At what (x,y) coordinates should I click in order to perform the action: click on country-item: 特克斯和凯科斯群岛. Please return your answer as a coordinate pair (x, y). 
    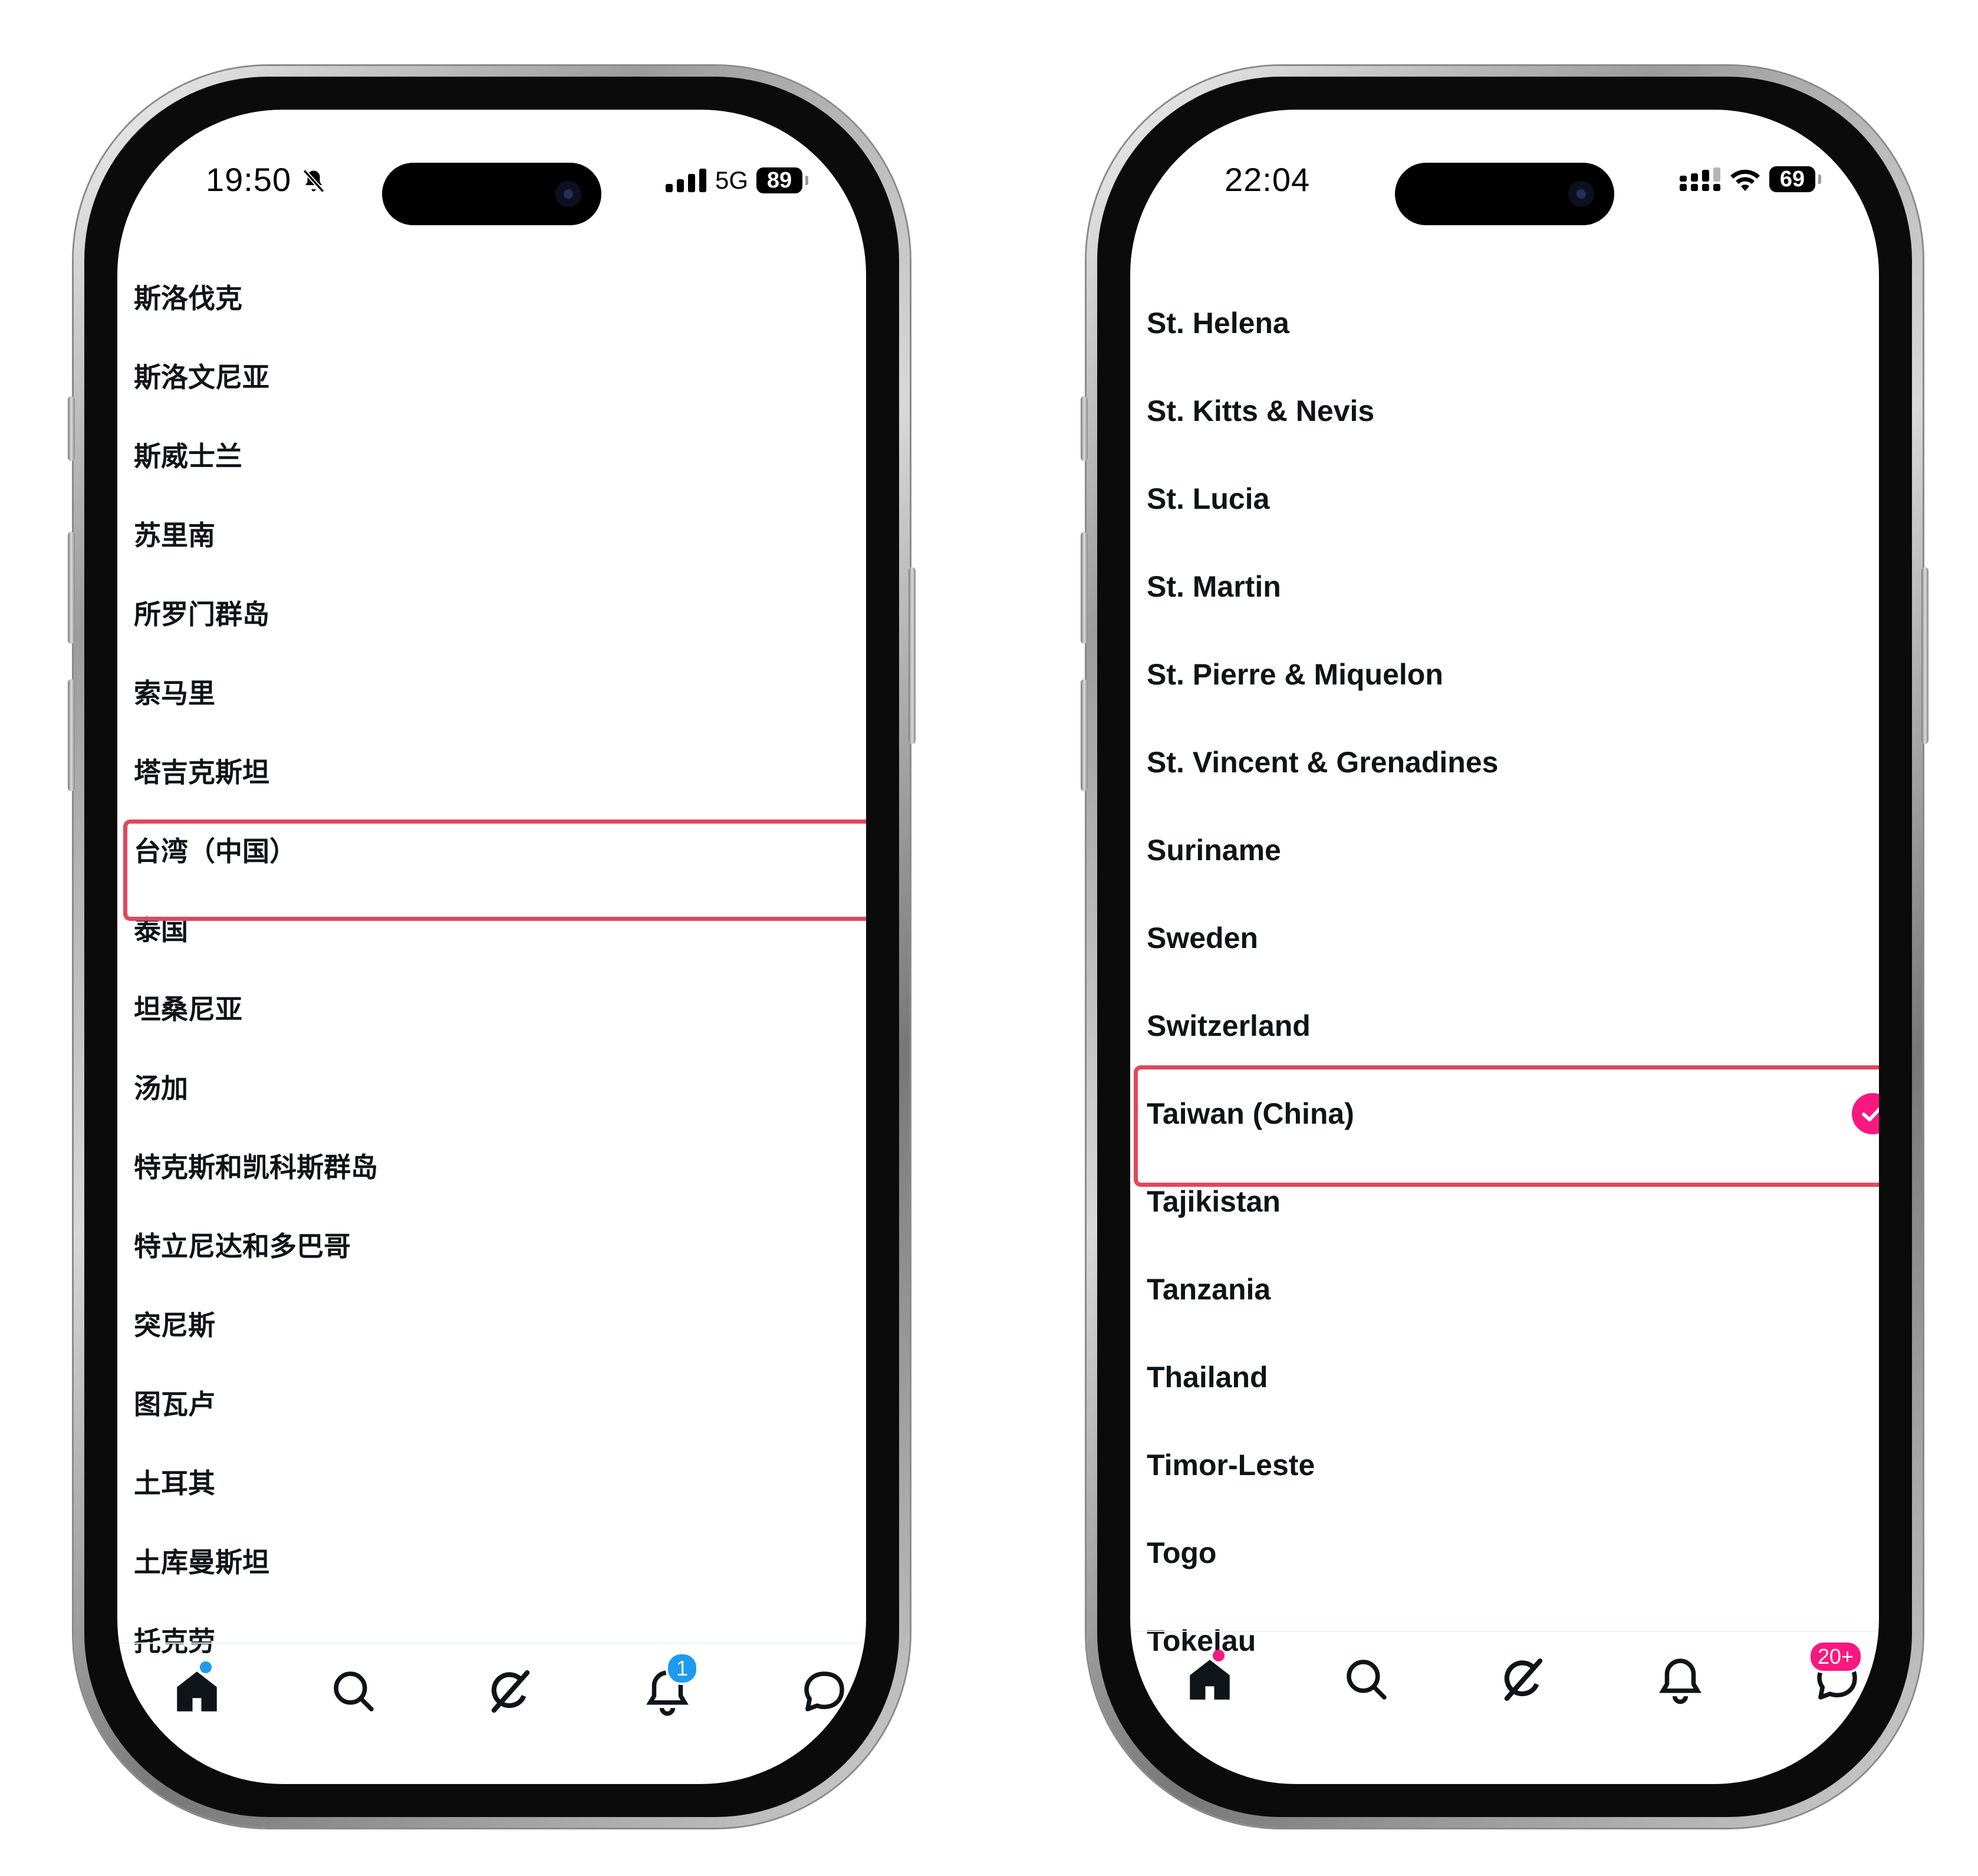
    Looking at the image, I should click on (497, 1168).